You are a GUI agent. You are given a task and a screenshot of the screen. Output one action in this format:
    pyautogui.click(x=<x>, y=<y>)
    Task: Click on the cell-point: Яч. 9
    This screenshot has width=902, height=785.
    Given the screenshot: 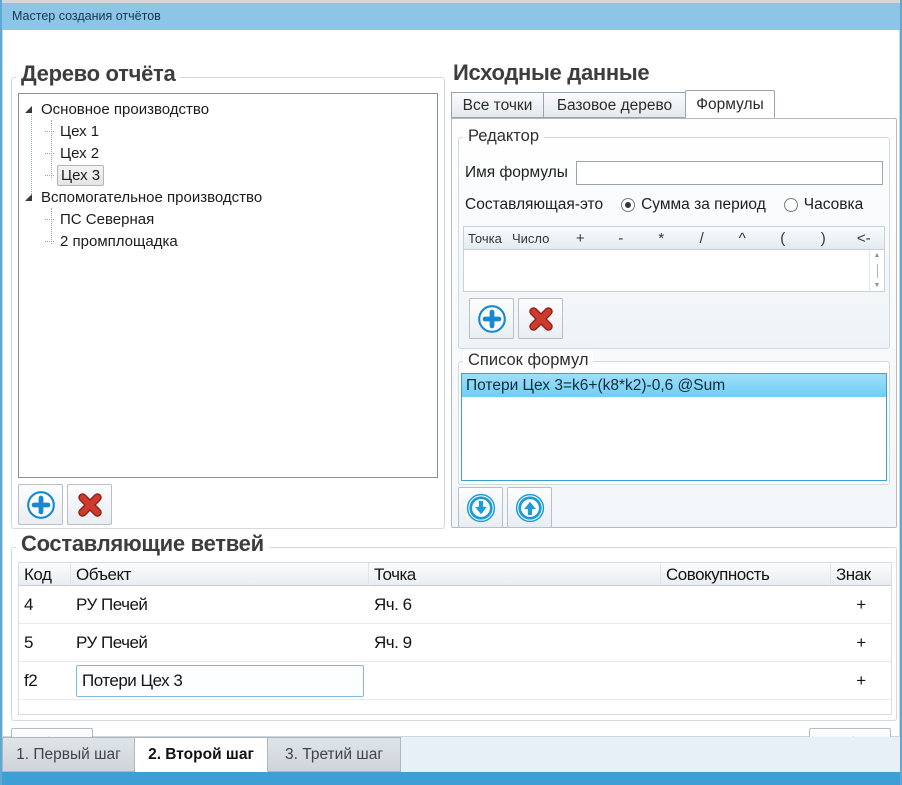 What is the action you would take?
    pyautogui.click(x=393, y=642)
    